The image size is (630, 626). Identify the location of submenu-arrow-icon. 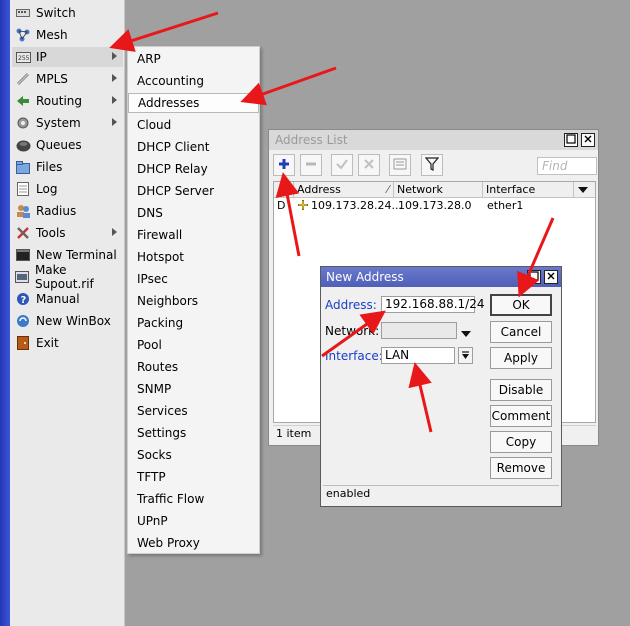
(114, 78).